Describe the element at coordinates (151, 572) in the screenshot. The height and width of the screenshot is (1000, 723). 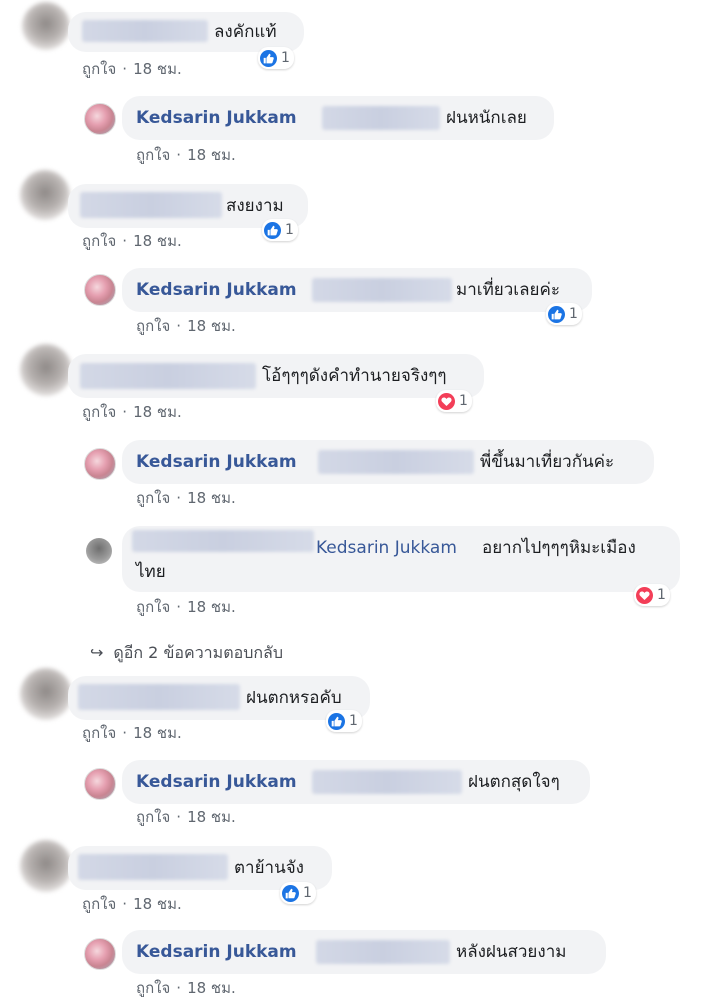
I see `comment-text-line2: ไทย` at that location.